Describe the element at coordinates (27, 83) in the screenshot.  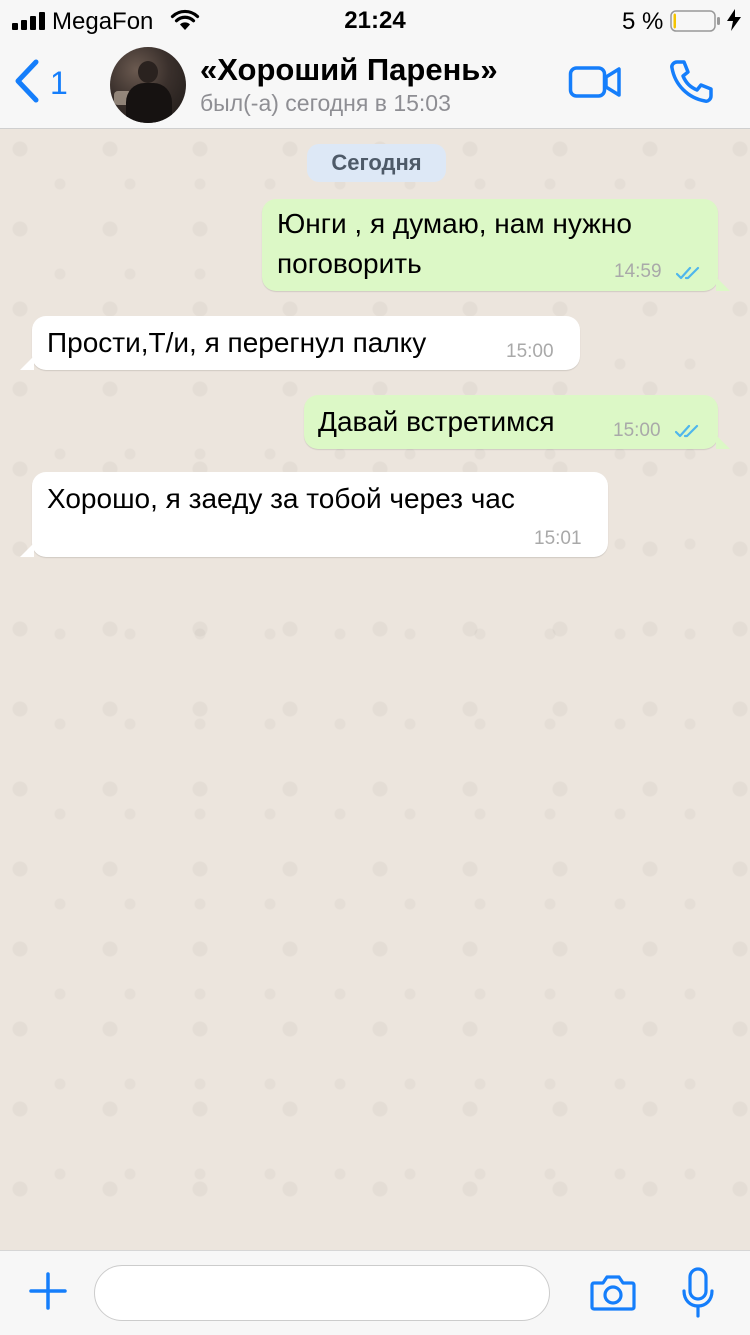
I see `chevron-left-icon` at that location.